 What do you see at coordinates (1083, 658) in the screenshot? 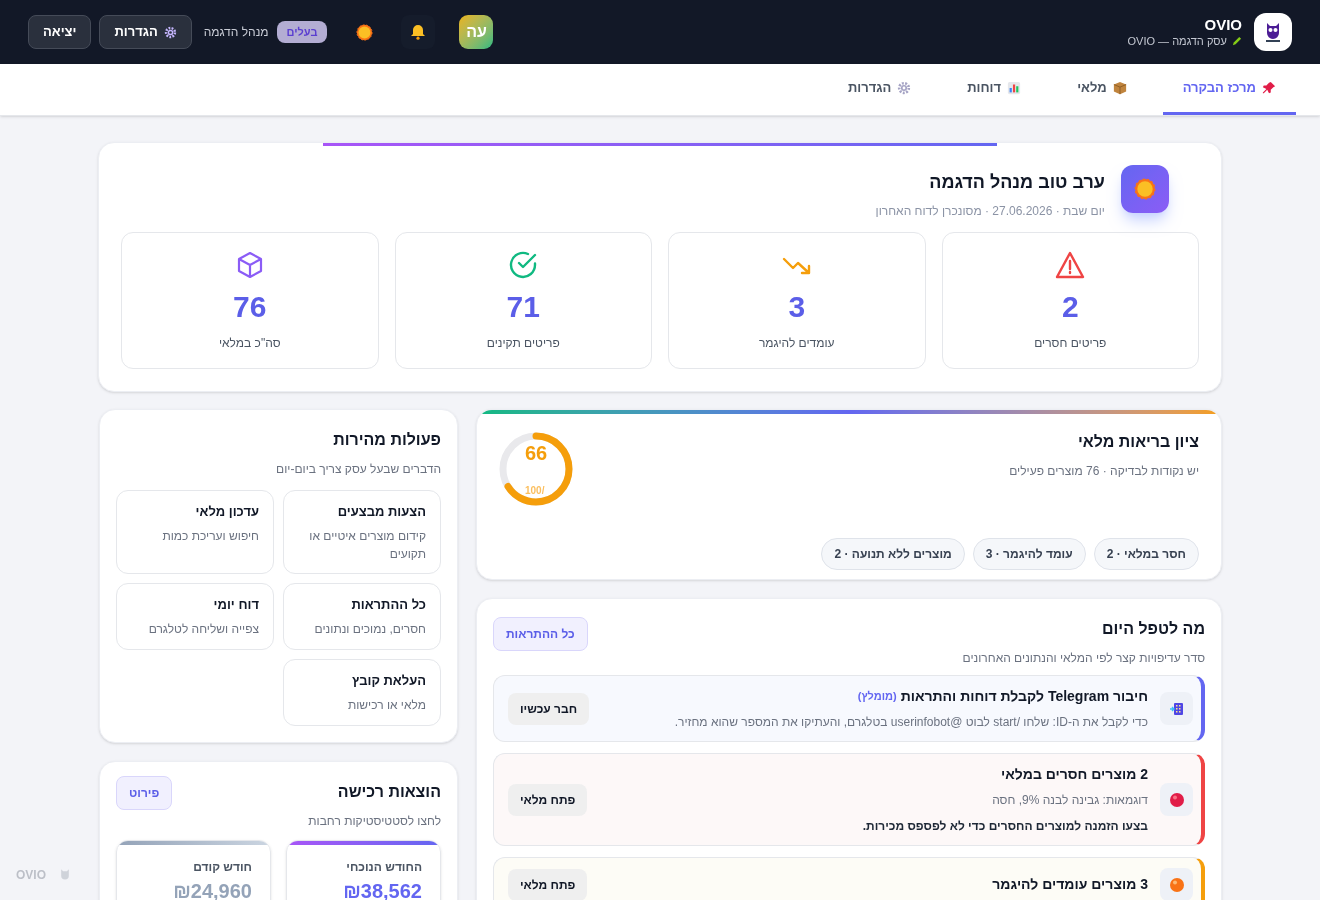
I see `today-subtitle: סדר עדיפויות קצר לפי המלאי והנתונים האחרונים` at bounding box center [1083, 658].